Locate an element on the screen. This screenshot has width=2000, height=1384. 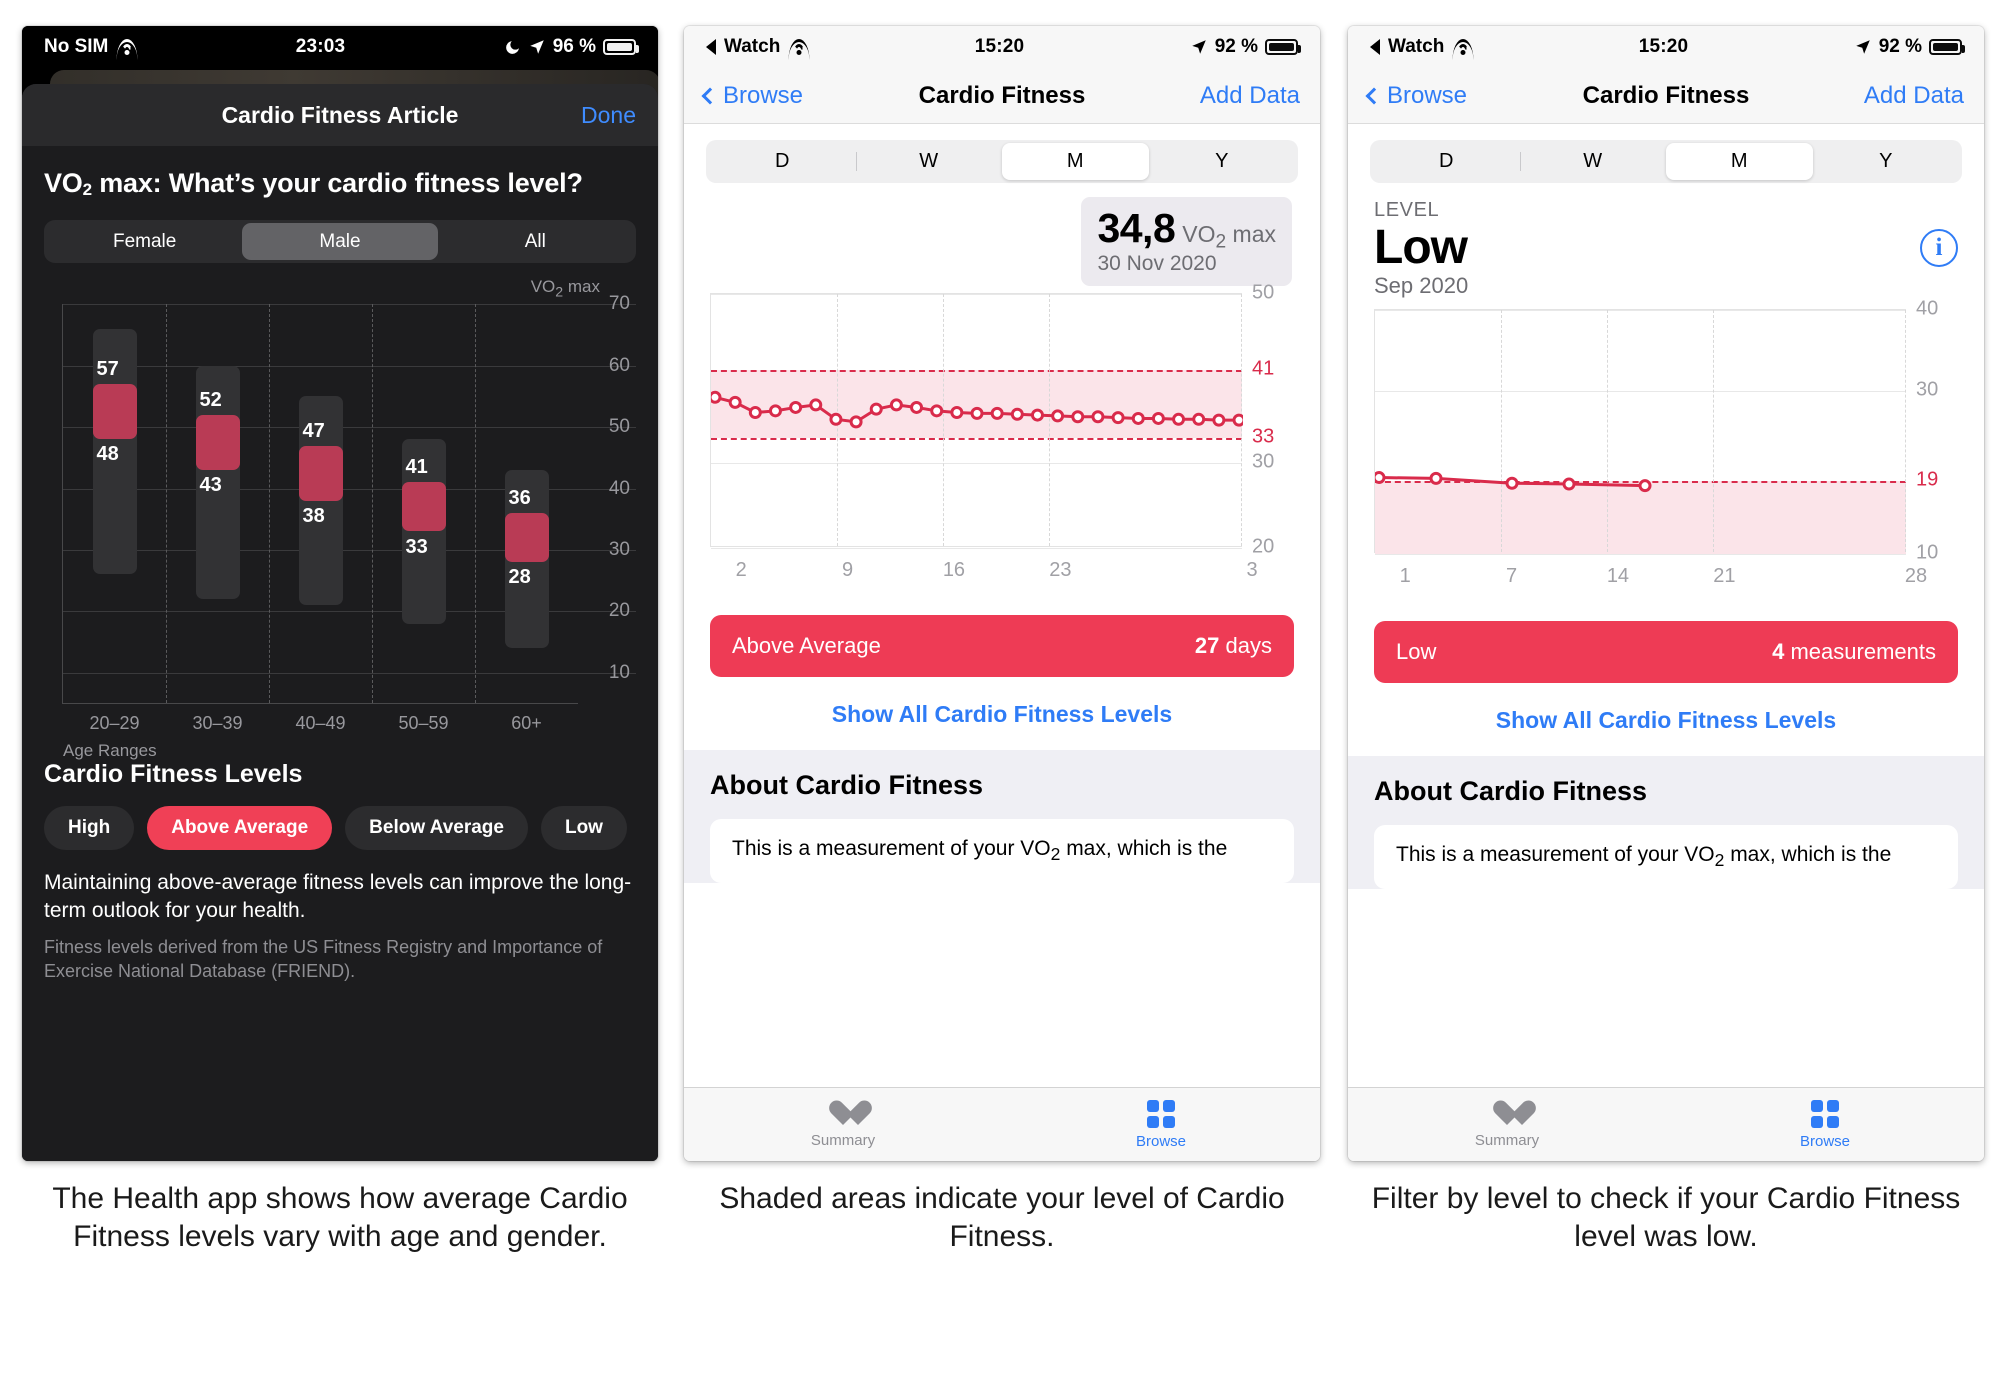
segment-male: Male is located at coordinates (340, 241).